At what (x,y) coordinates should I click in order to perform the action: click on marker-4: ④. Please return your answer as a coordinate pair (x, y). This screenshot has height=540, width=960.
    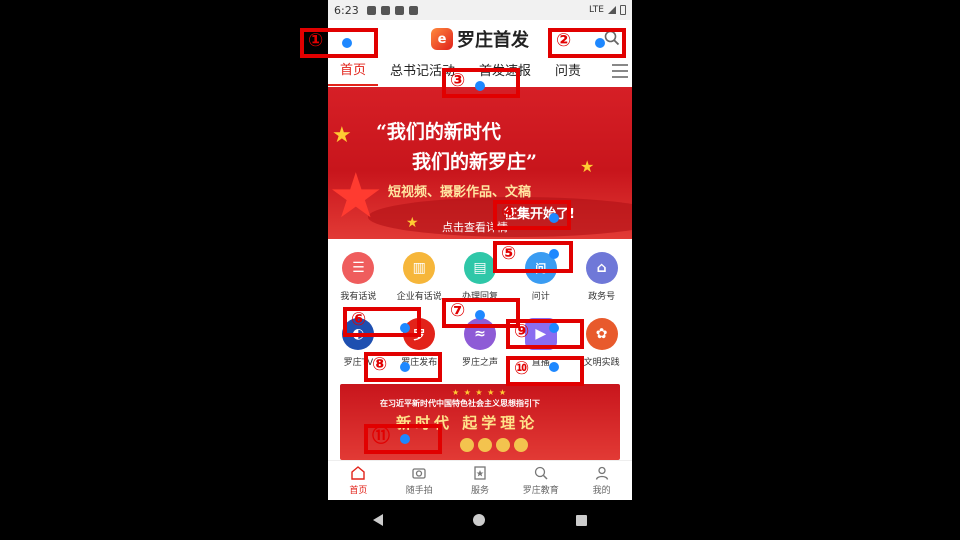
    Looking at the image, I should click on (532, 215).